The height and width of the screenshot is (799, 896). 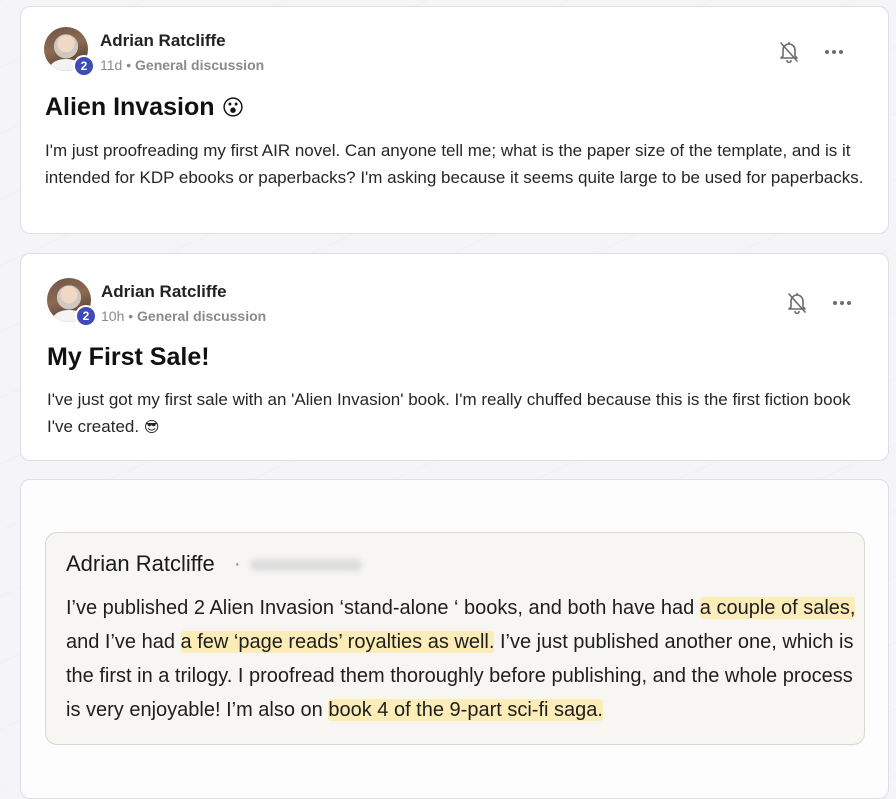 What do you see at coordinates (777, 608) in the screenshot?
I see `quote-highlight: a couple of sales,` at bounding box center [777, 608].